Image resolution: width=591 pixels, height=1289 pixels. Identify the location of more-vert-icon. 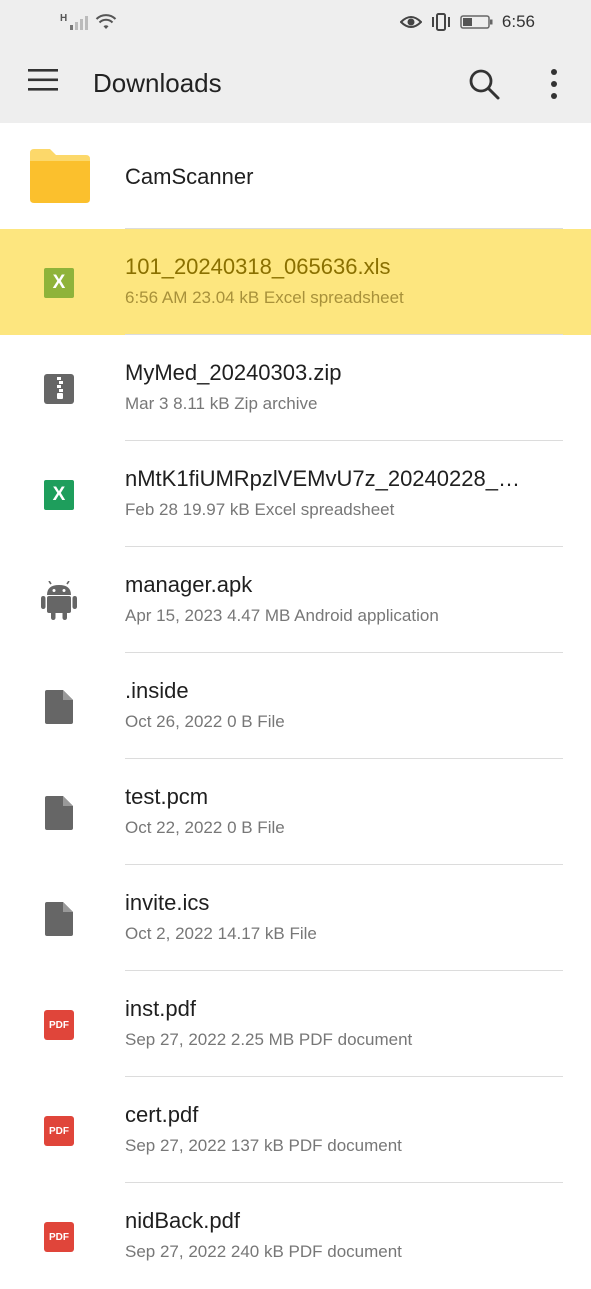
(554, 84).